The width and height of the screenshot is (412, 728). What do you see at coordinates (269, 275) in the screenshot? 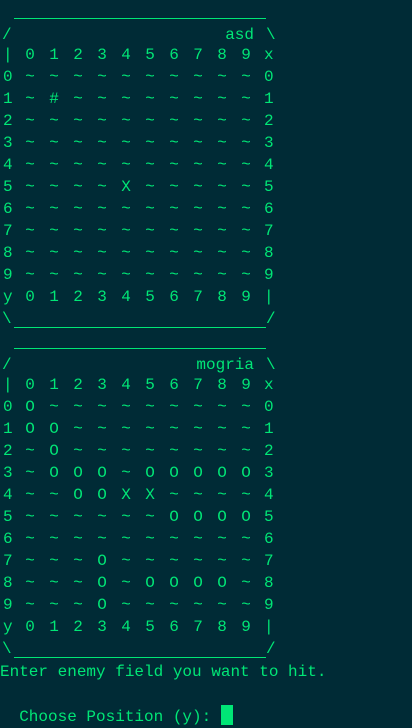
I see `row-label-right: 9` at bounding box center [269, 275].